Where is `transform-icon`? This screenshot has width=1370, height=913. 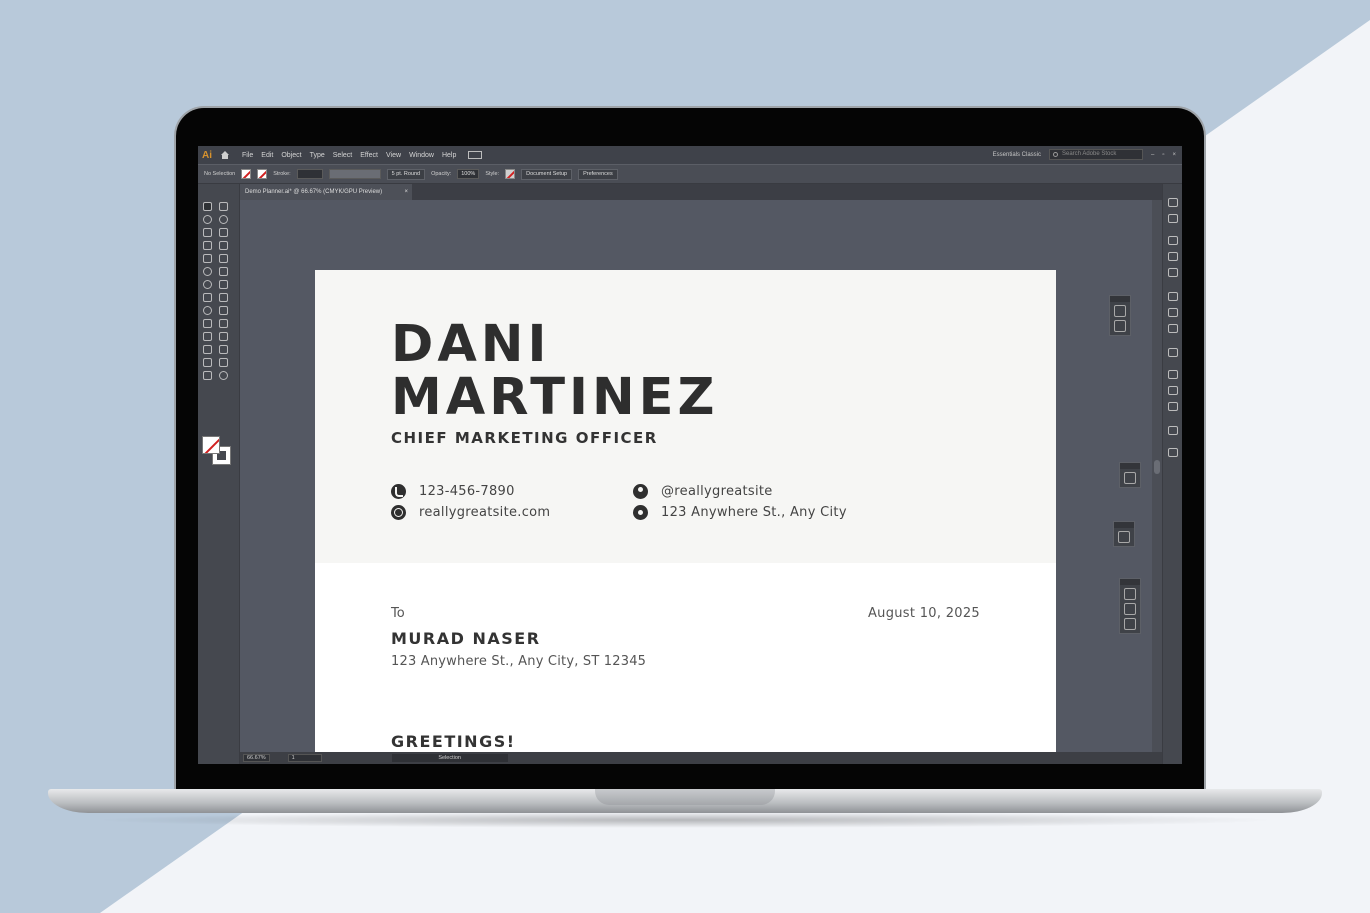 transform-icon is located at coordinates (1130, 624).